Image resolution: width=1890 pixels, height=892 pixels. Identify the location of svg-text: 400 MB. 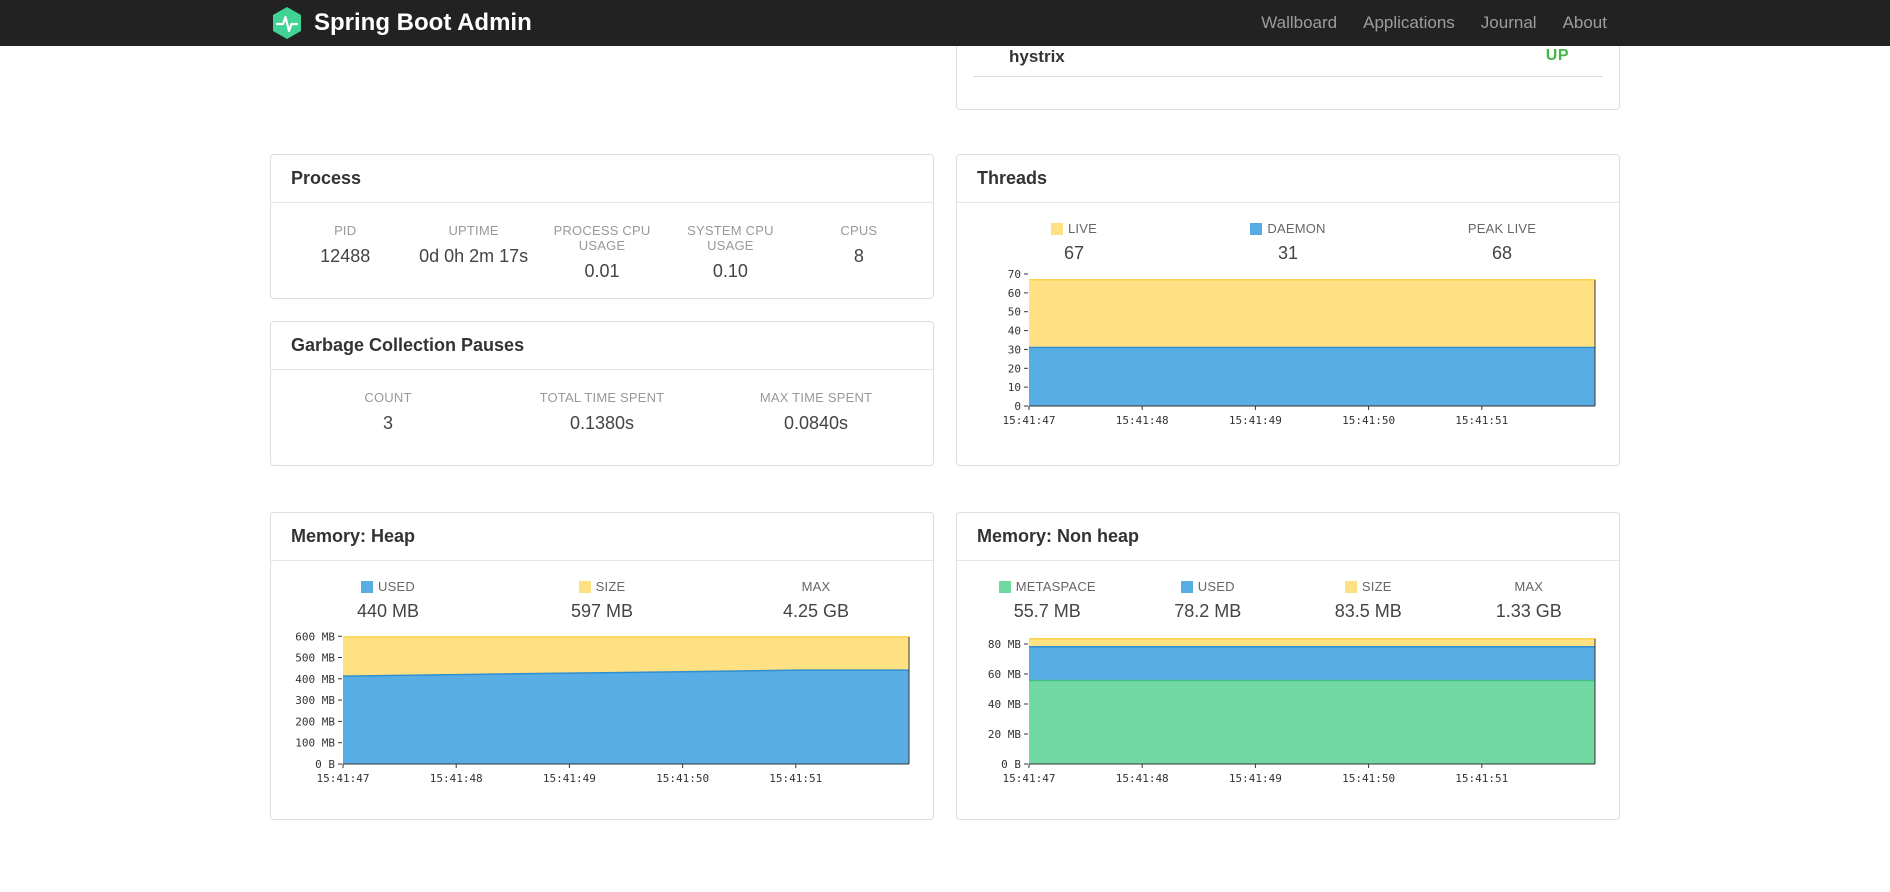
(315, 679).